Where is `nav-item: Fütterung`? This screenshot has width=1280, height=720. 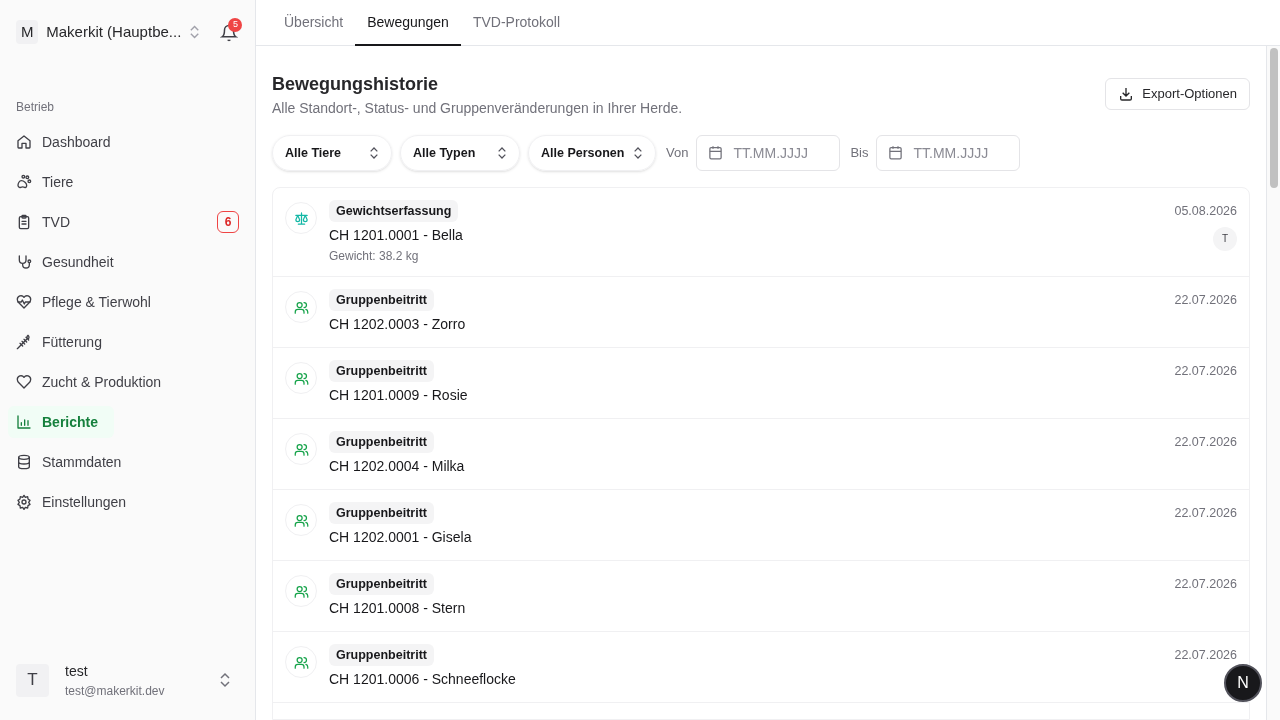
nav-item: Fütterung is located at coordinates (127, 342).